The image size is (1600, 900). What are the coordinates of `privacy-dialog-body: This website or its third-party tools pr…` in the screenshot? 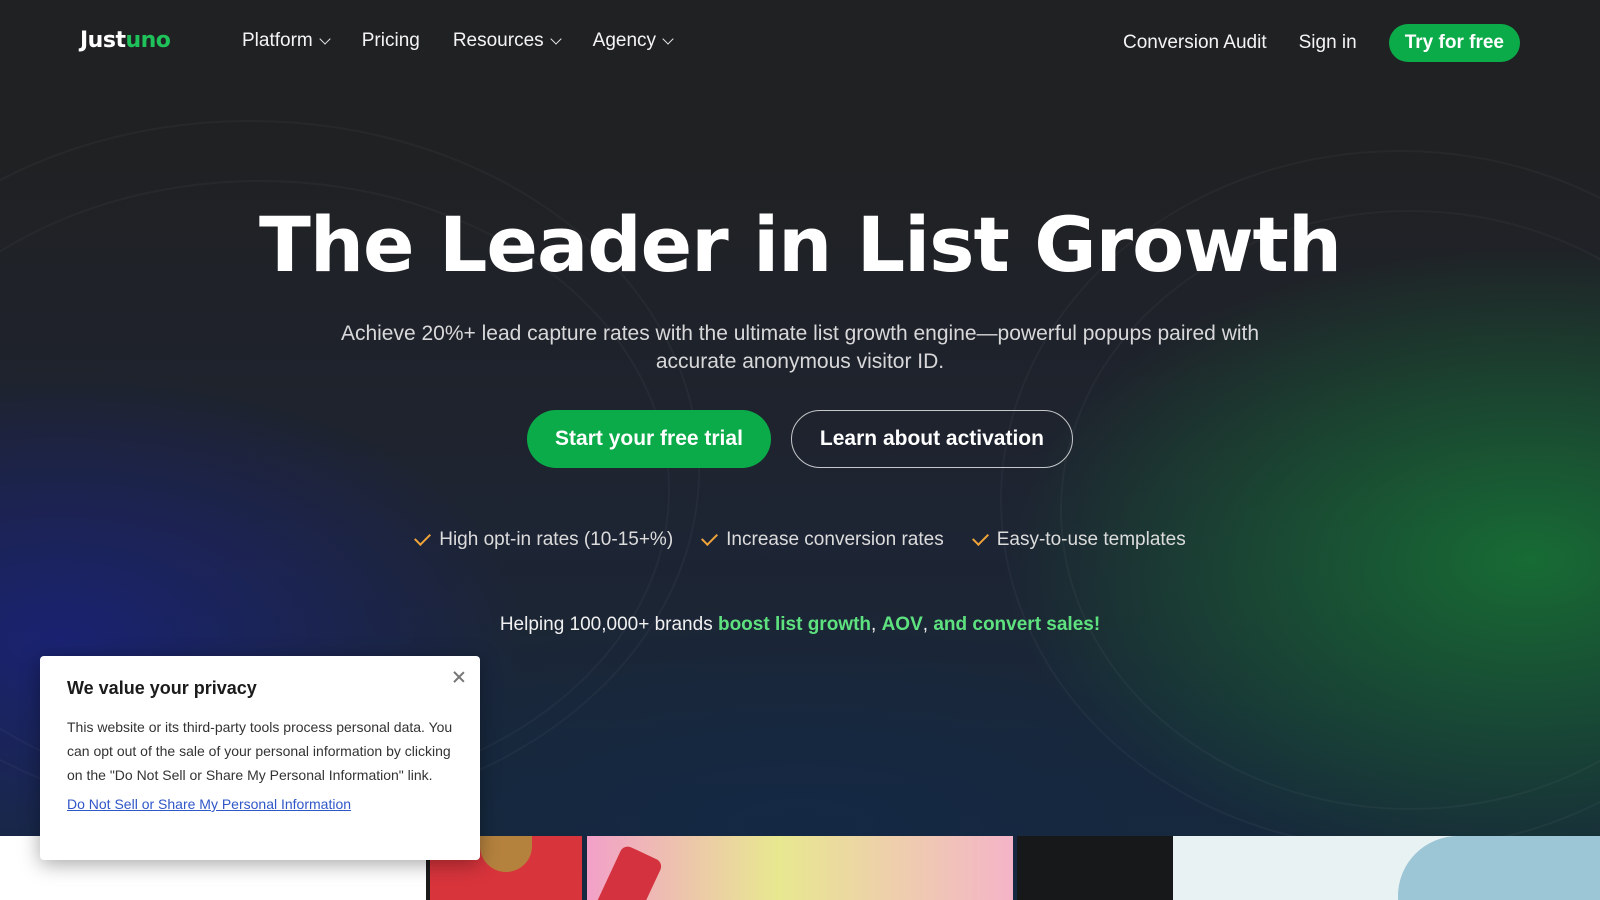 It's located at (260, 751).